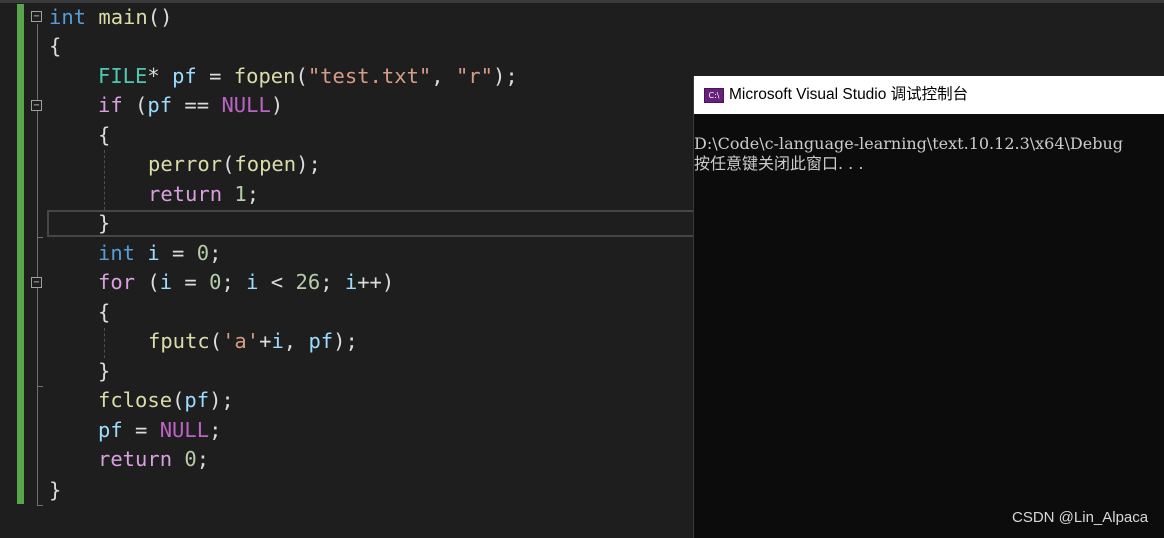  What do you see at coordinates (110, 105) in the screenshot?
I see `token-control-keyword: if` at bounding box center [110, 105].